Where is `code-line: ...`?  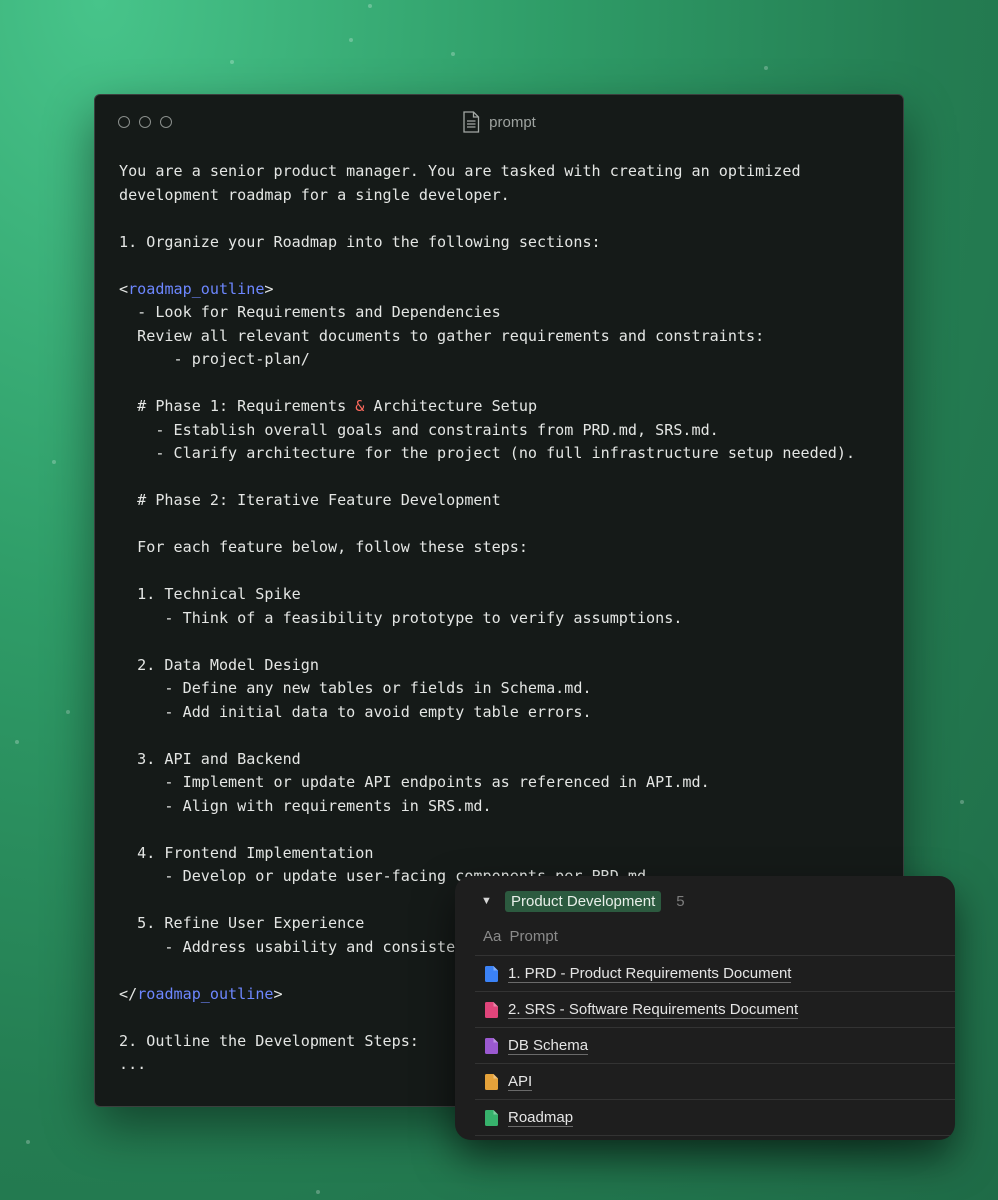 code-line: ... is located at coordinates (132, 1064).